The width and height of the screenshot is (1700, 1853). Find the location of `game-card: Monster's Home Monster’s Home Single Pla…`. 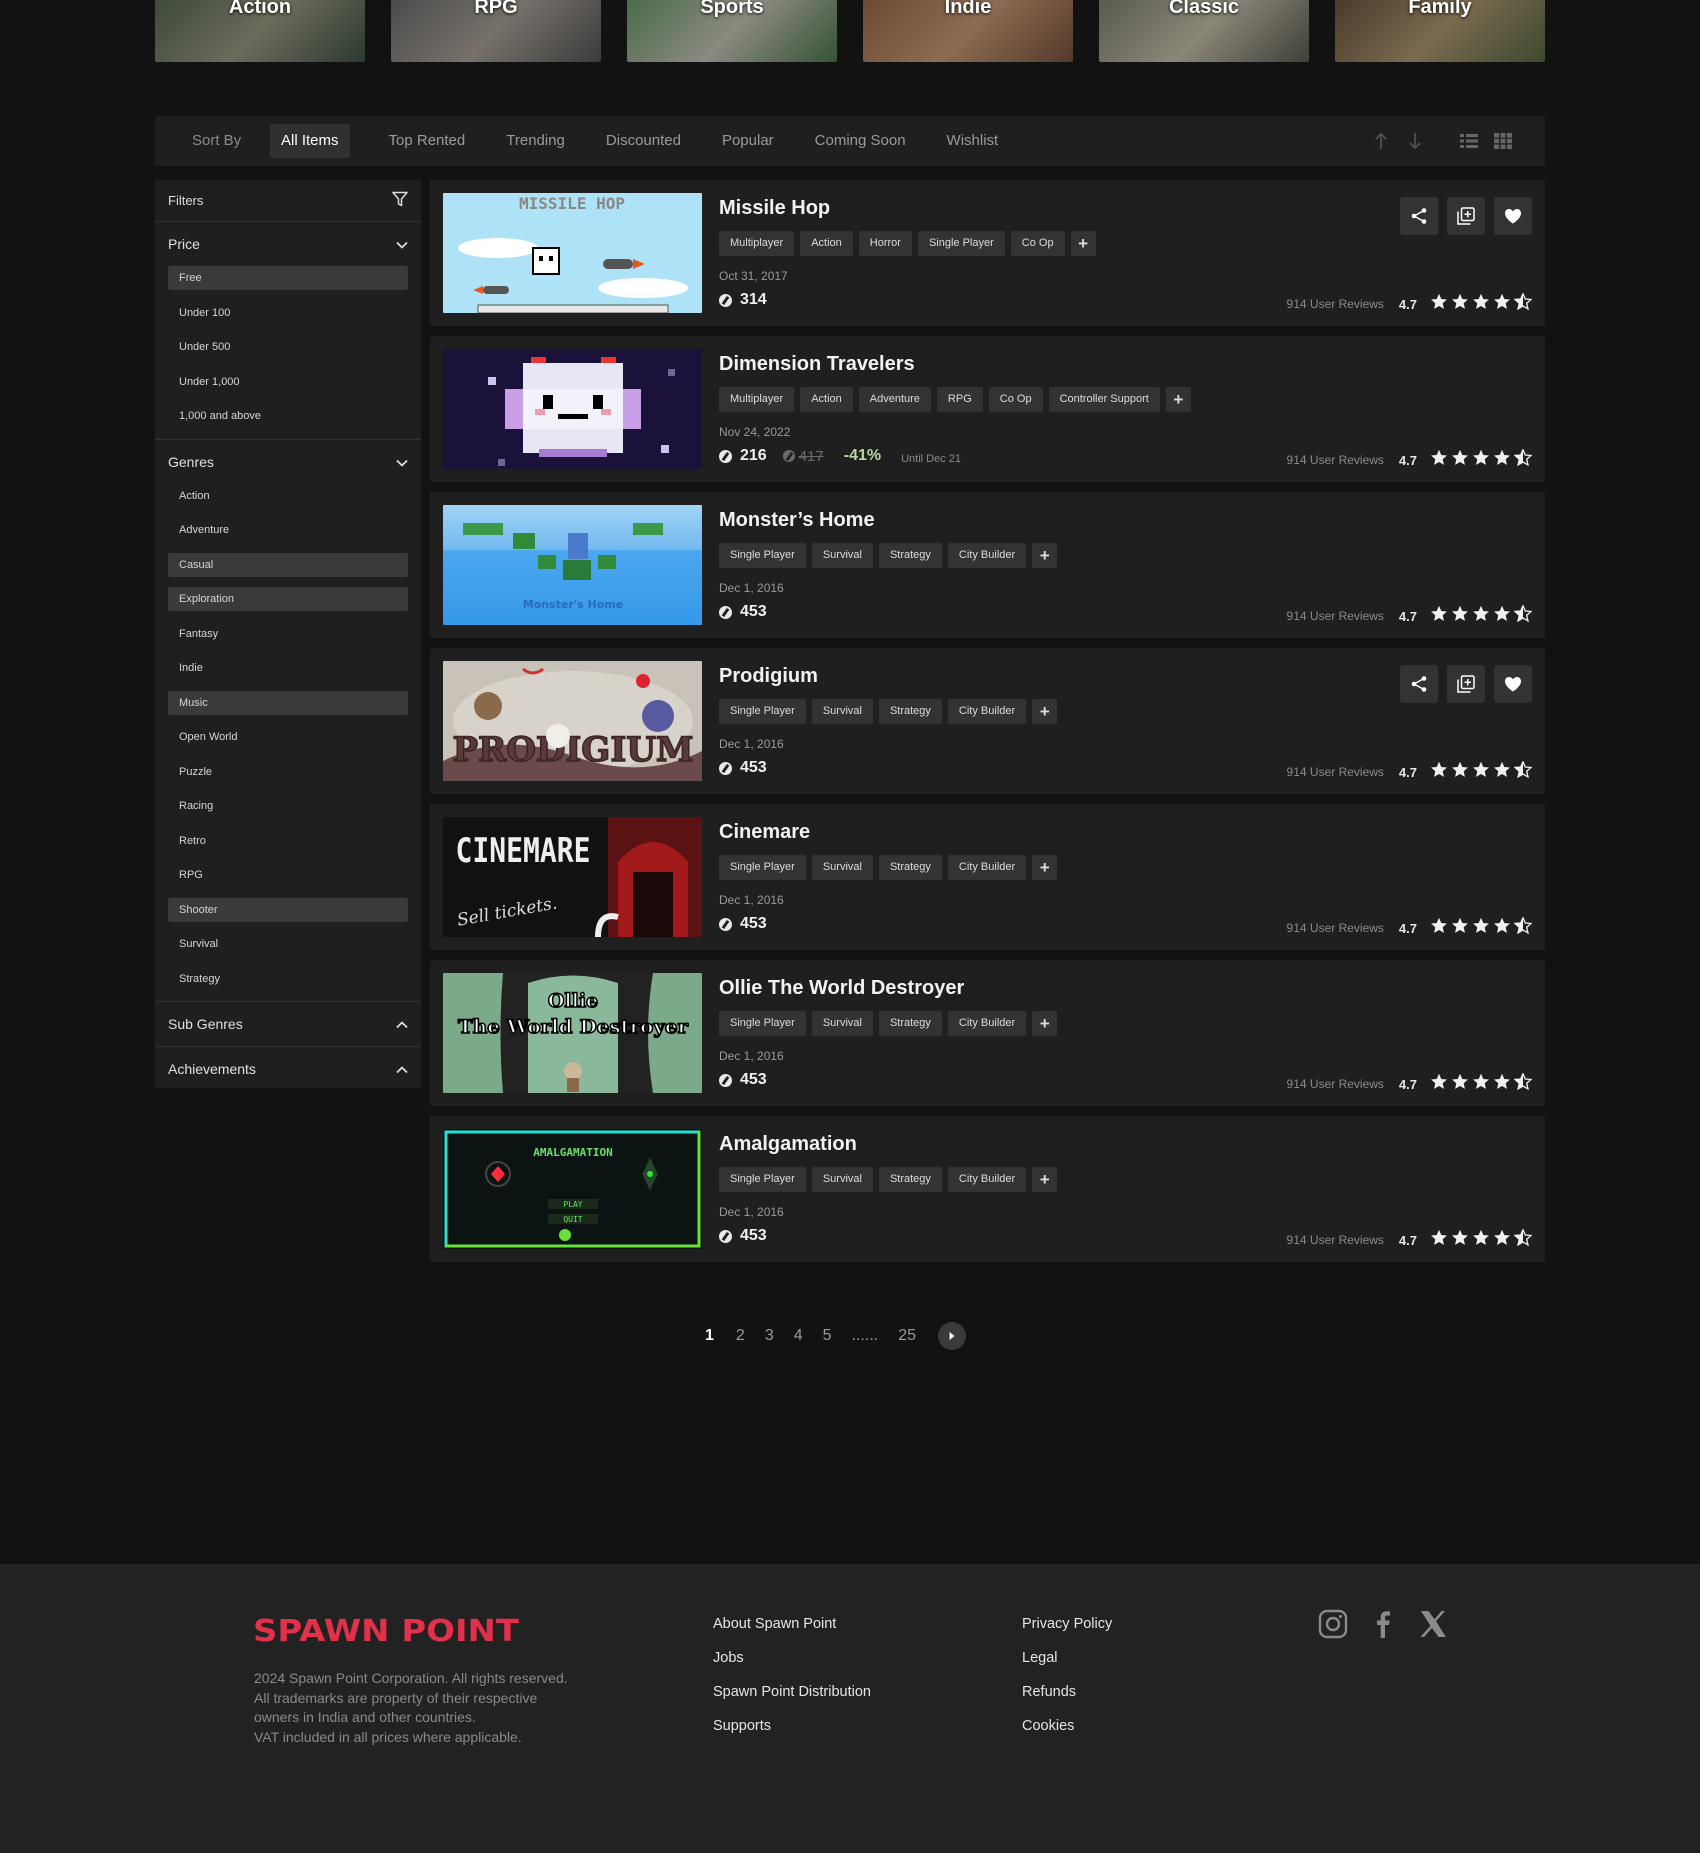

game-card: Monster's Home Monster’s Home Single Pla… is located at coordinates (987, 565).